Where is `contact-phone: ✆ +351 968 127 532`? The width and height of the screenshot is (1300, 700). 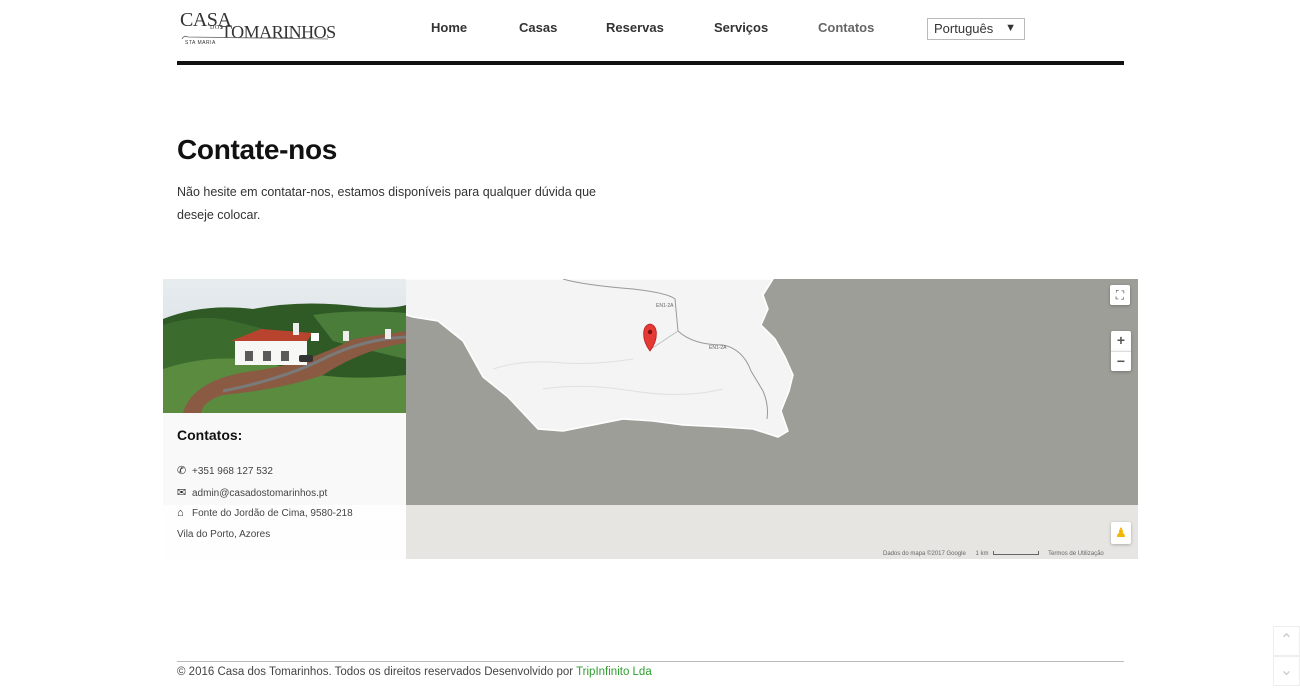
contact-phone: ✆ +351 968 127 532 is located at coordinates (225, 470).